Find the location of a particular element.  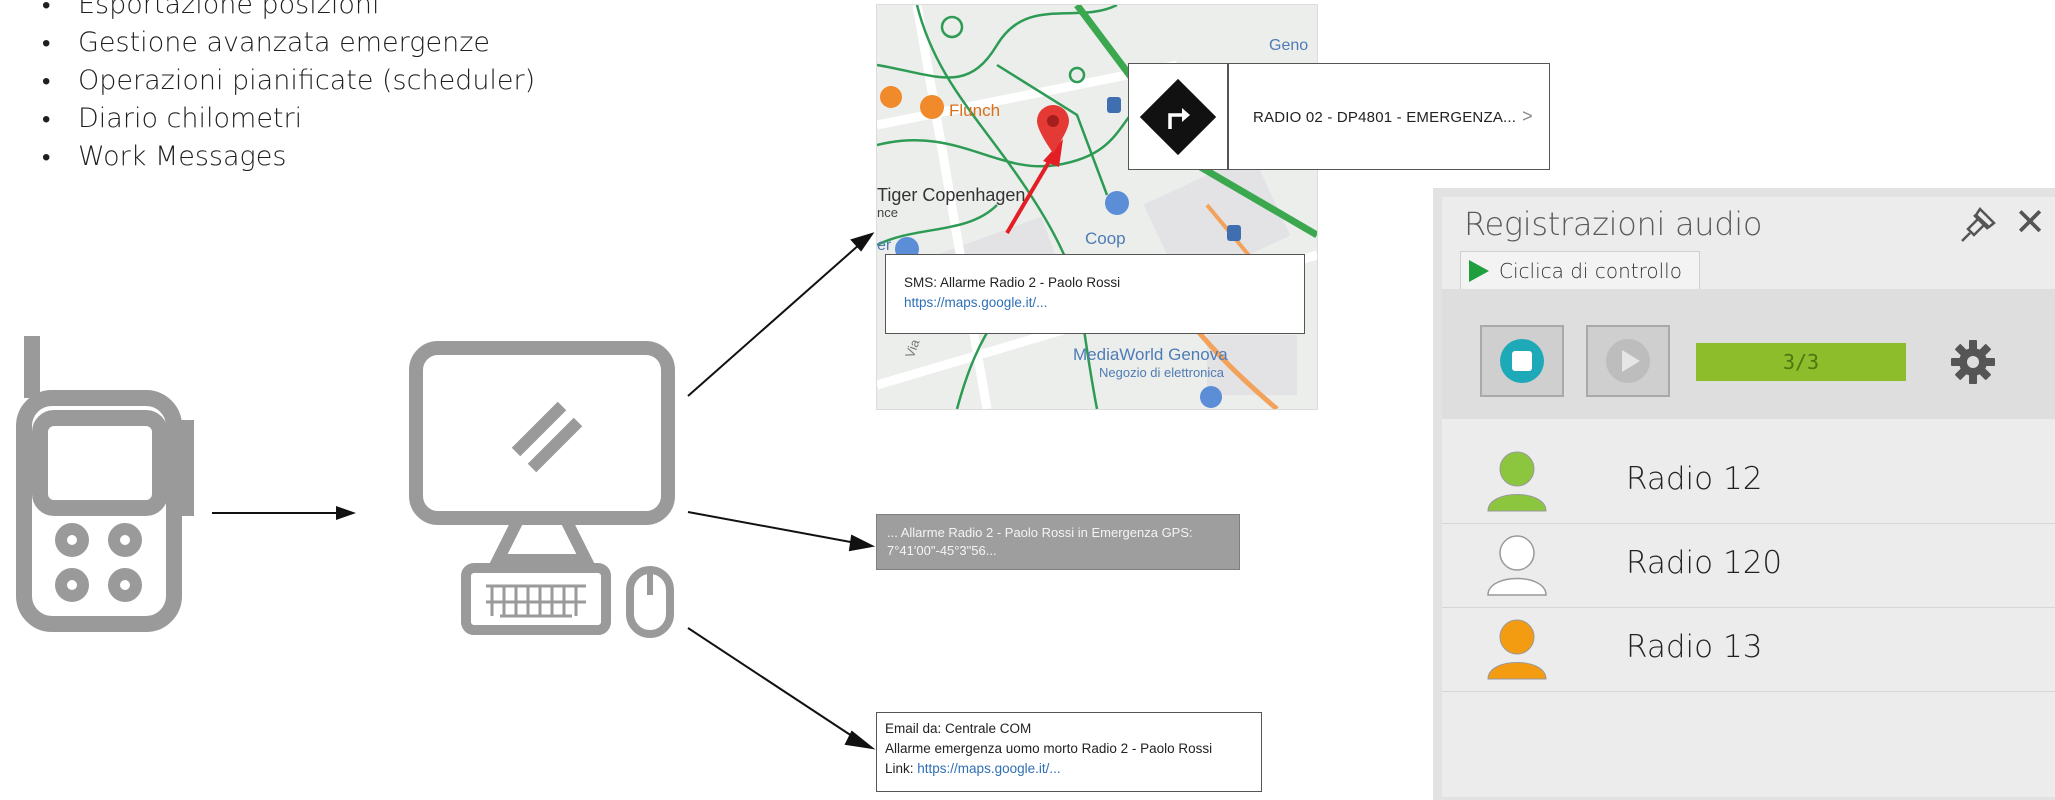

emergency-notification: RADIO 02 - DP4801 - EMERGENZA... > is located at coordinates (1339, 116).